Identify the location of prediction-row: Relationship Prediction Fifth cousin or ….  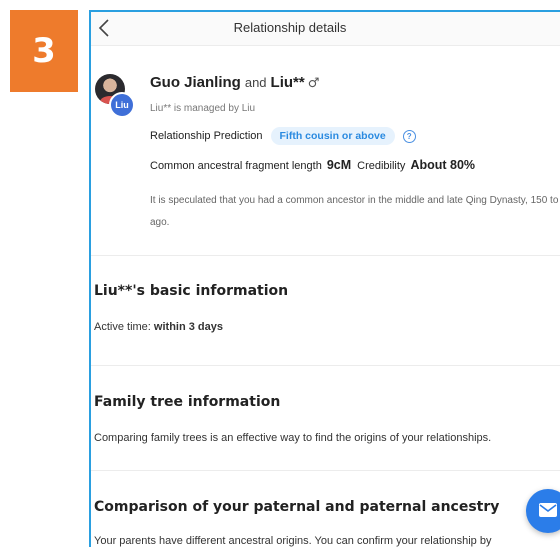
(283, 136).